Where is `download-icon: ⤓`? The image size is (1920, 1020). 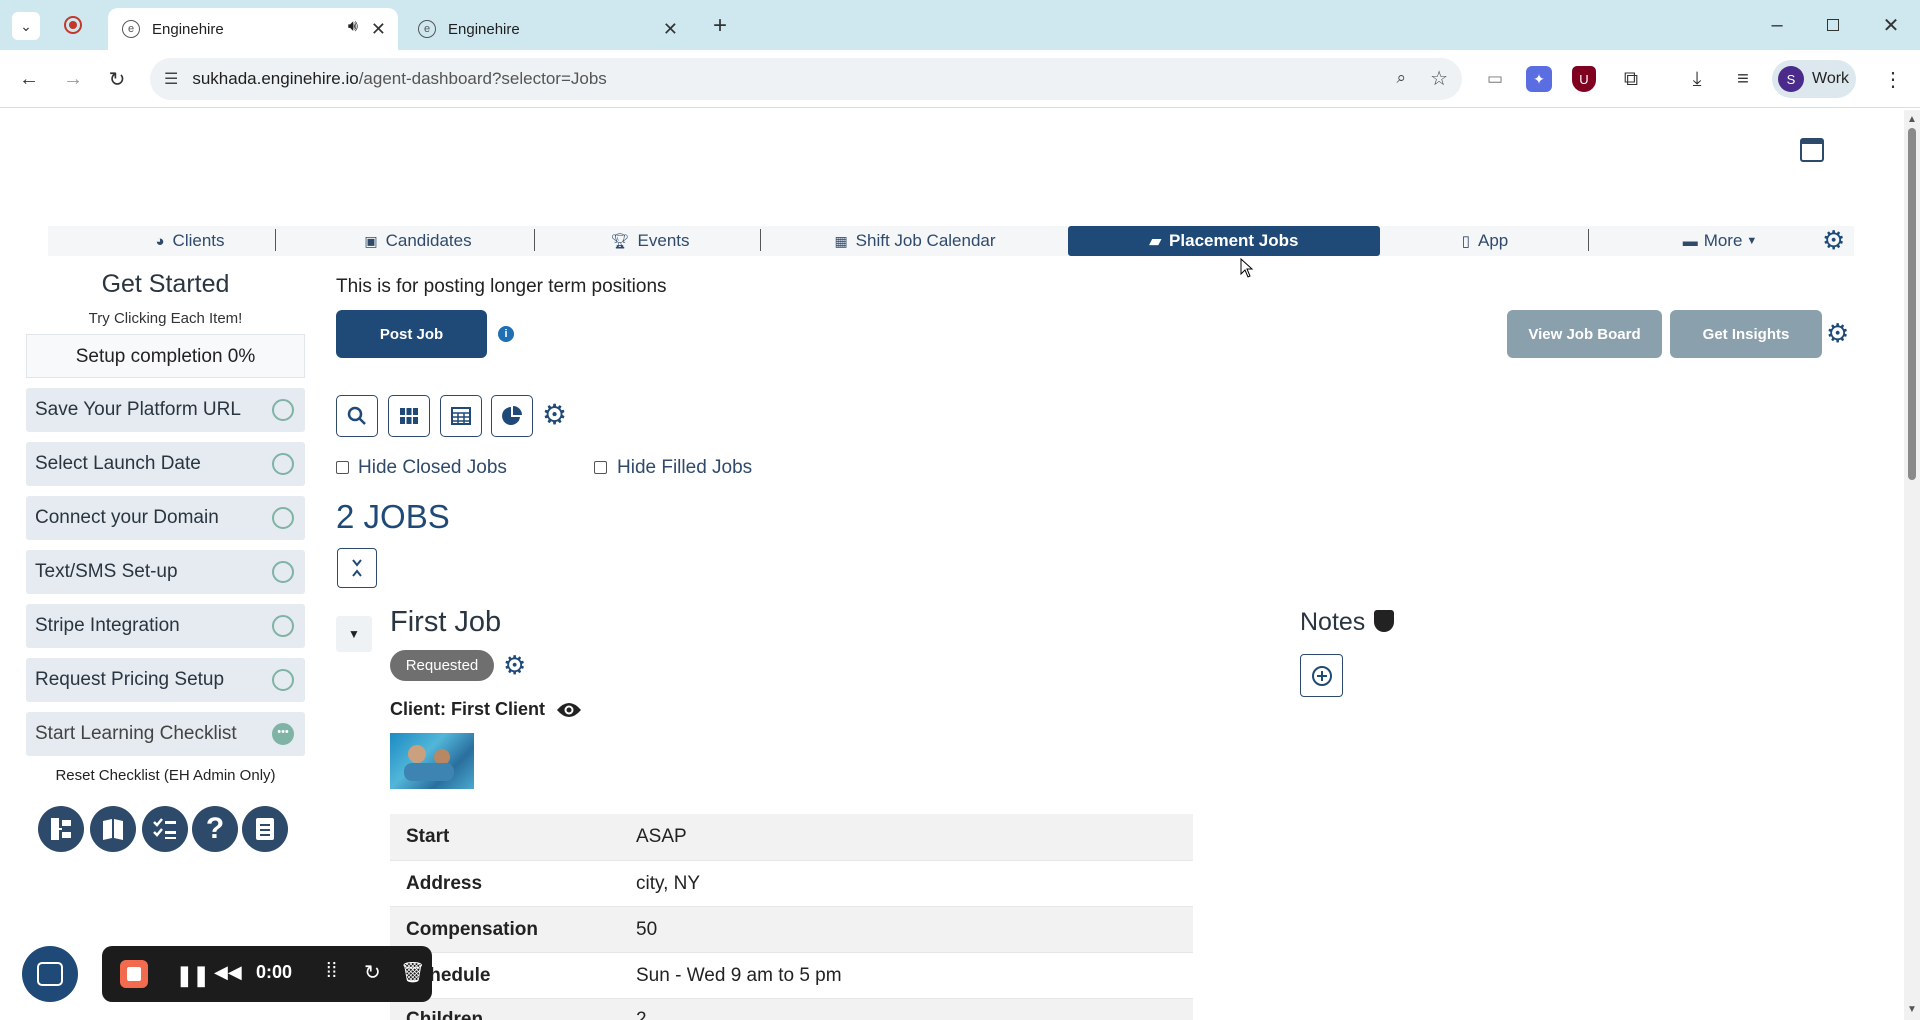 download-icon: ⤓ is located at coordinates (1697, 79).